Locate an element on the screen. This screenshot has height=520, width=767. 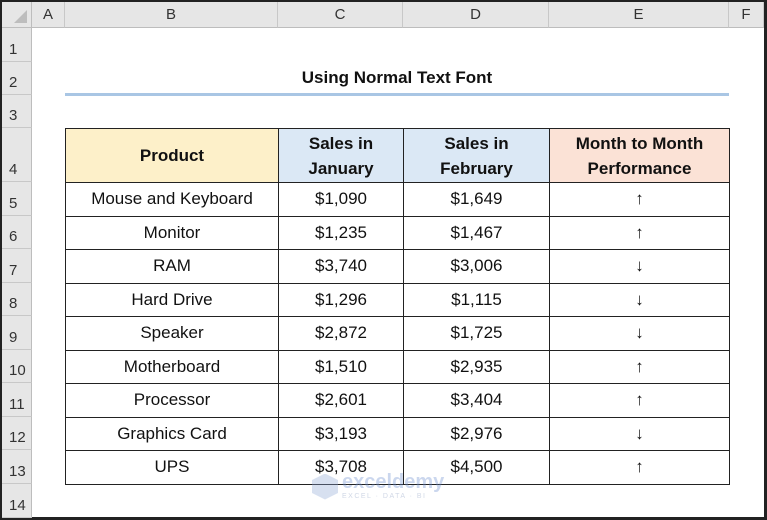
table-row: Motherboard $1,510 $2,935 ↑ is located at coordinates (397, 366).